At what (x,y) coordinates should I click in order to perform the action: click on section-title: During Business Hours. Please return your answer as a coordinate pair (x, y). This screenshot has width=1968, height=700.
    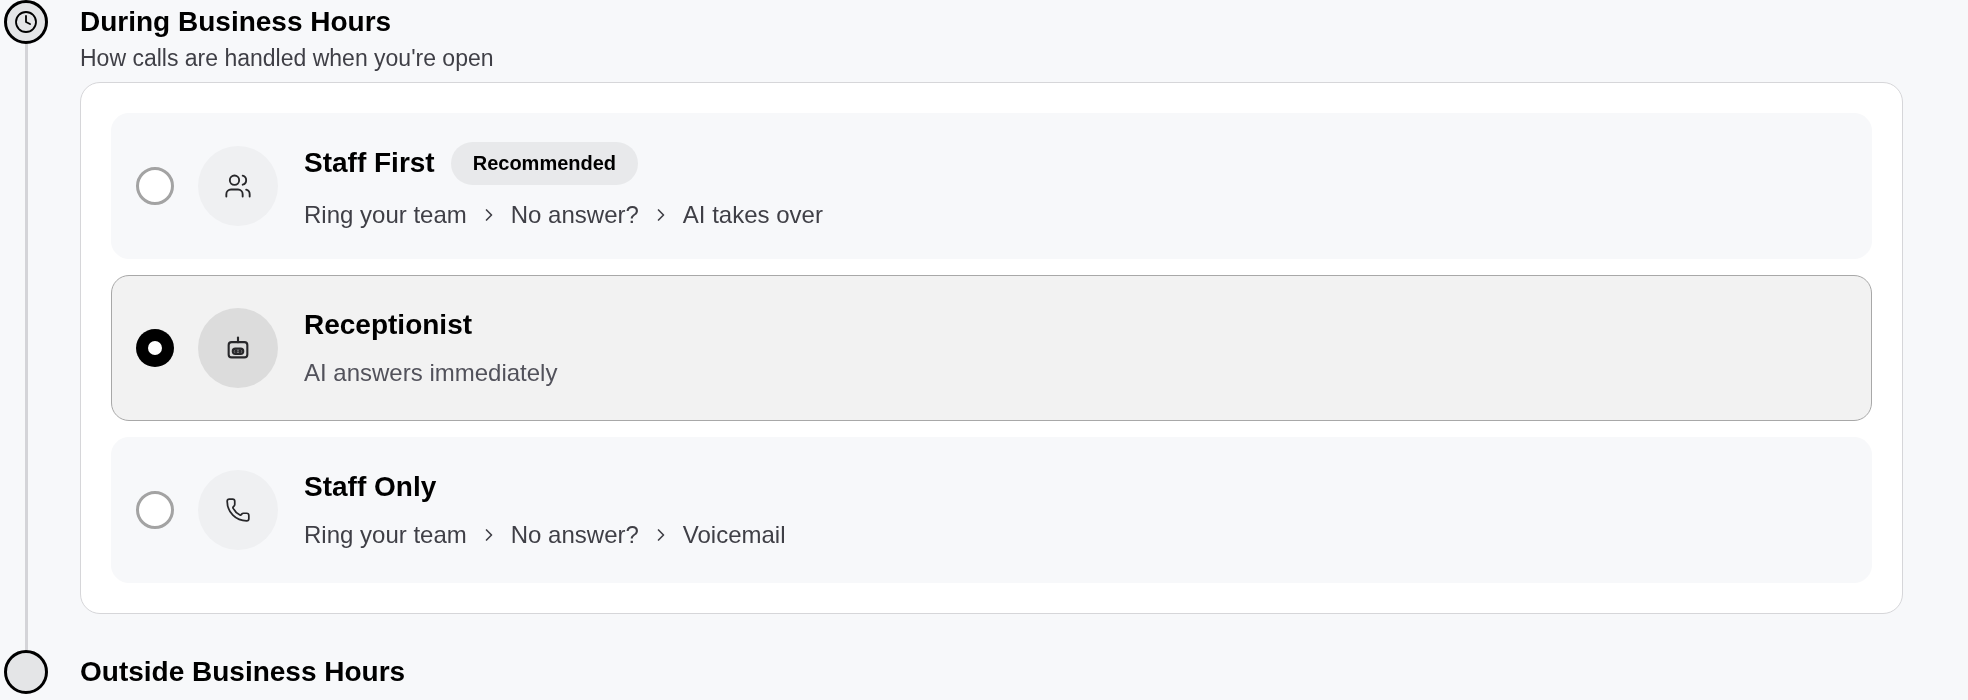
    Looking at the image, I should click on (236, 22).